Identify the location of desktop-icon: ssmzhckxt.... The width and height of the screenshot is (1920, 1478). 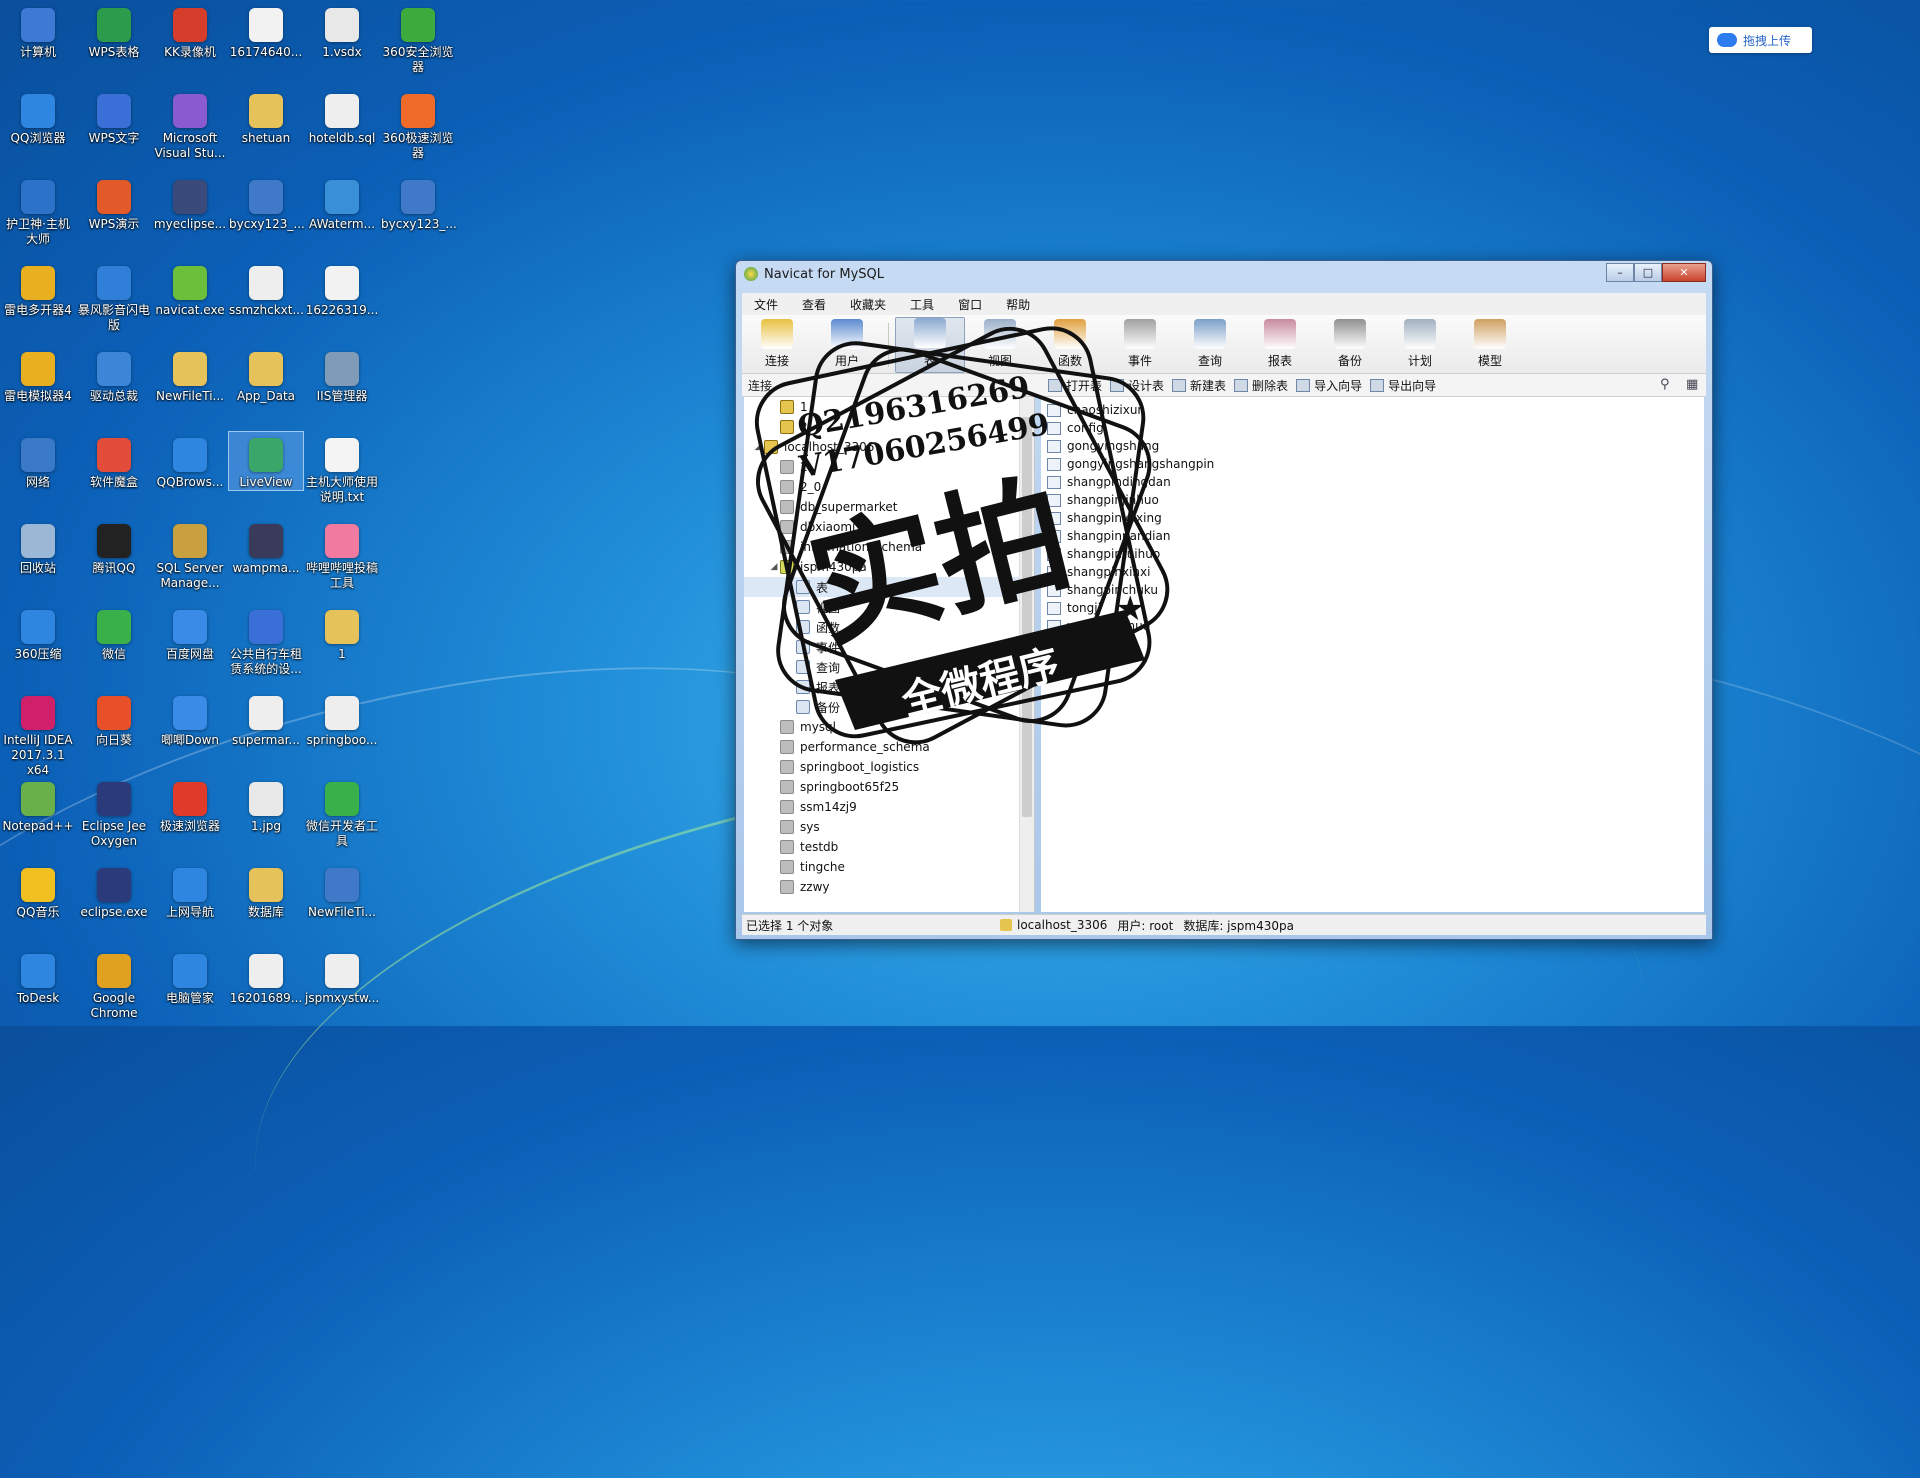
(266, 289).